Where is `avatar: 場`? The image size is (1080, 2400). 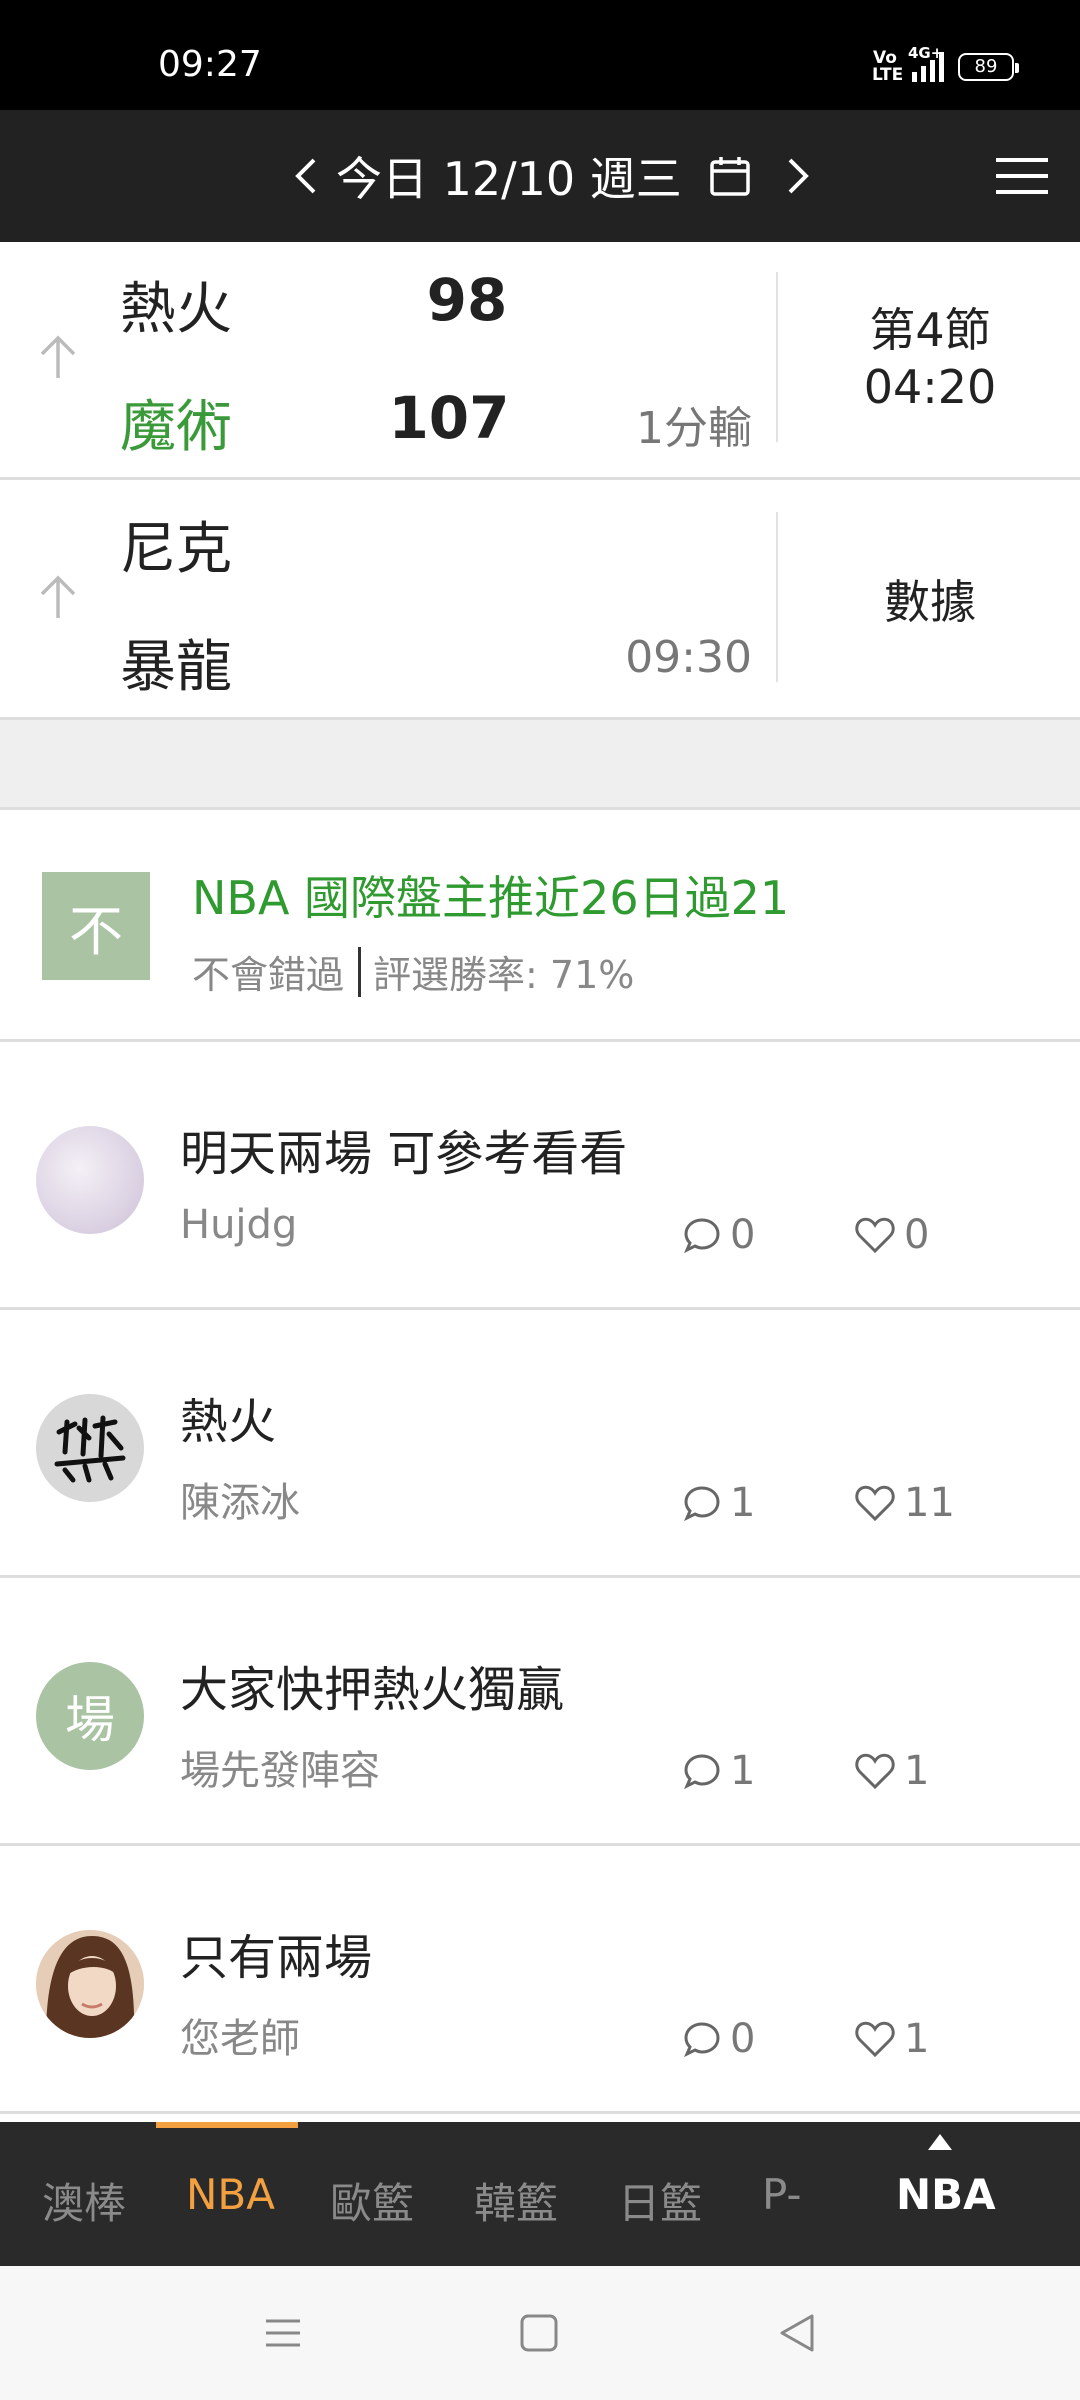
avatar: 場 is located at coordinates (90, 1716).